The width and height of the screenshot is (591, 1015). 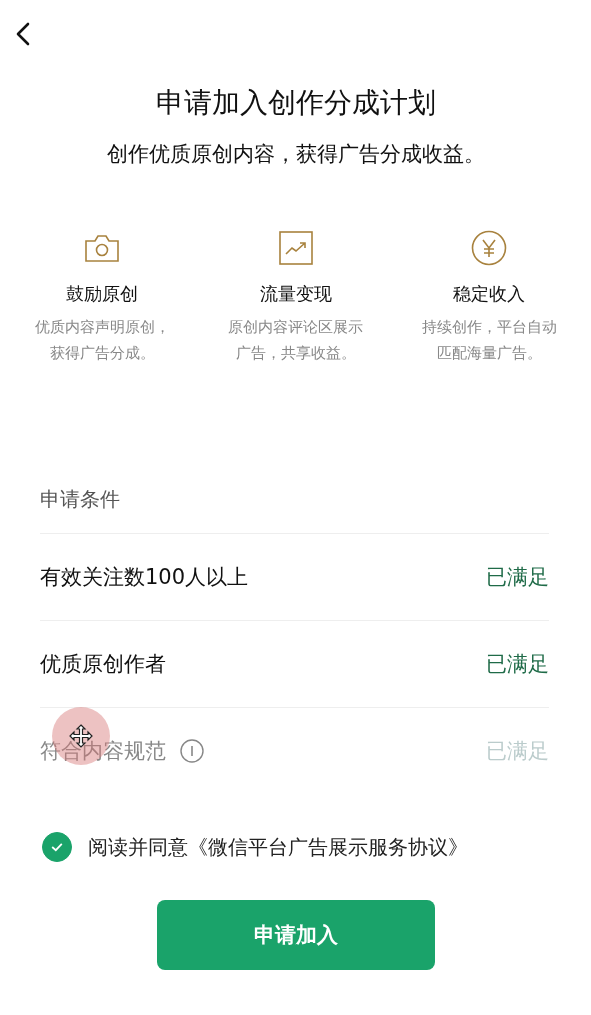 I want to click on agreement-text: 阅读并同意《微信平台广告展示服务协议》, so click(x=278, y=847).